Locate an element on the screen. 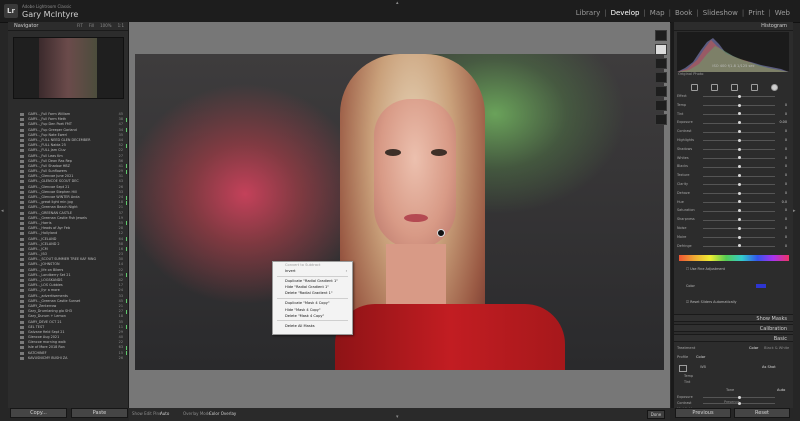 The height and width of the screenshot is (421, 800). slider-row: Tint 0 is located at coordinates (733, 115).